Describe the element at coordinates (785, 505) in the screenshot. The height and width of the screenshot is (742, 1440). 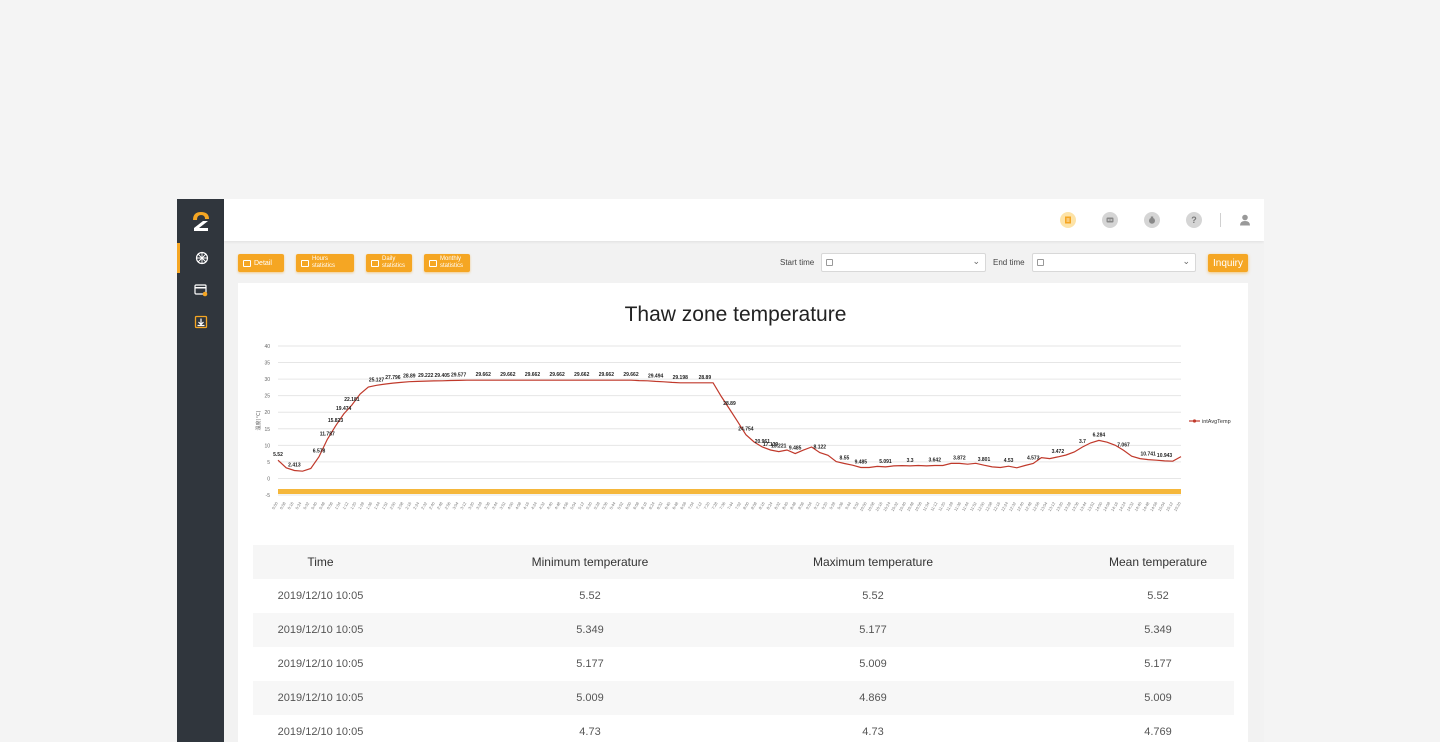
I see `x-tick-label: 8:40` at that location.